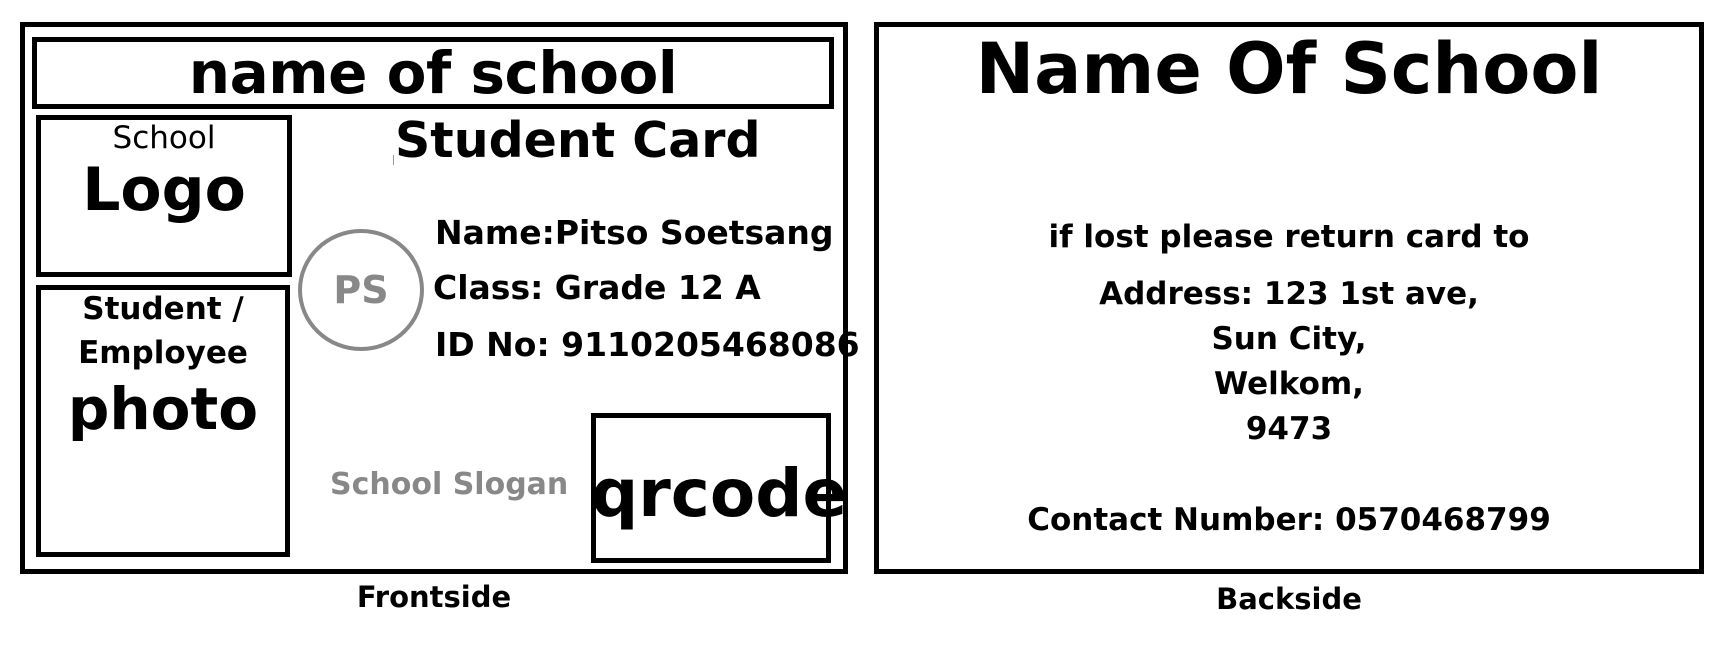 The width and height of the screenshot is (1722, 648). Describe the element at coordinates (1289, 599) in the screenshot. I see `backside-caption: Backside` at that location.